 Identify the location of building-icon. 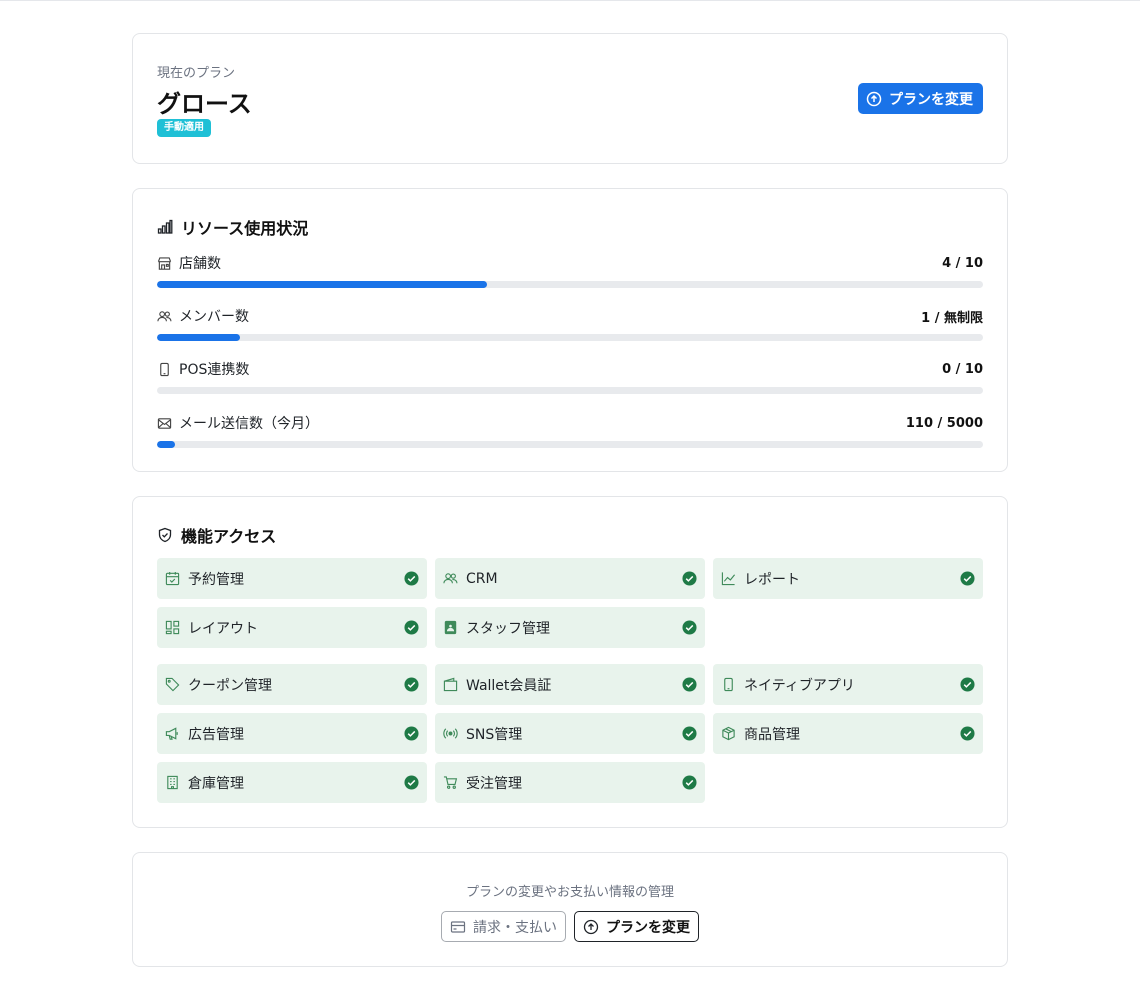
(172, 782).